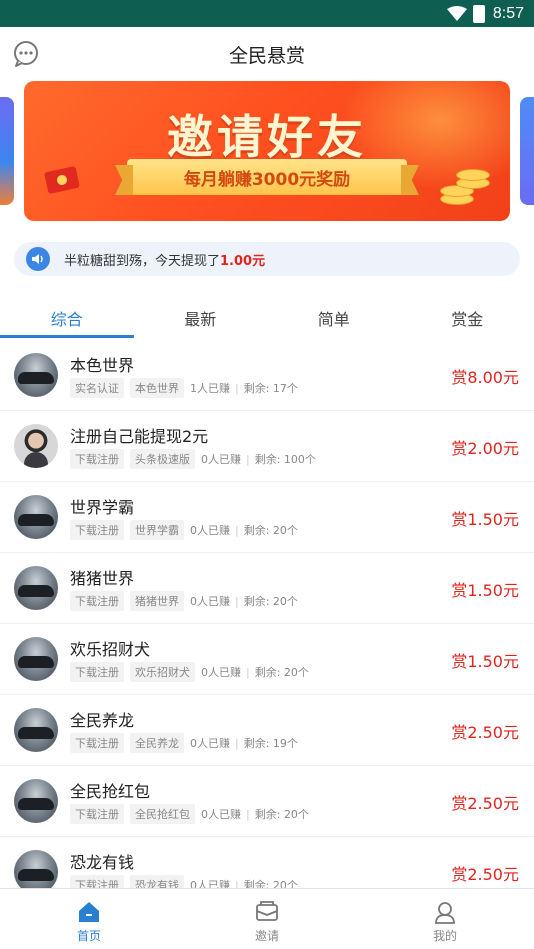 This screenshot has height=949, width=534. Describe the element at coordinates (334, 318) in the screenshot. I see `tab-simple: 简单` at that location.